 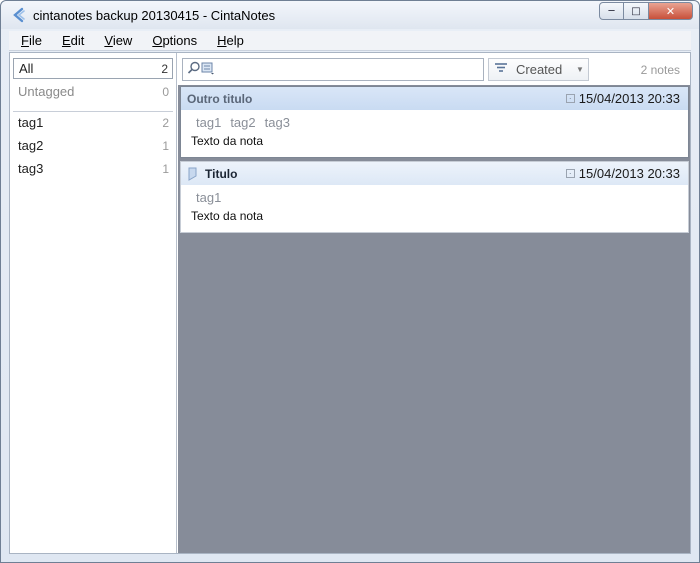 What do you see at coordinates (220, 98) in the screenshot?
I see `note-title: Outro titulo` at bounding box center [220, 98].